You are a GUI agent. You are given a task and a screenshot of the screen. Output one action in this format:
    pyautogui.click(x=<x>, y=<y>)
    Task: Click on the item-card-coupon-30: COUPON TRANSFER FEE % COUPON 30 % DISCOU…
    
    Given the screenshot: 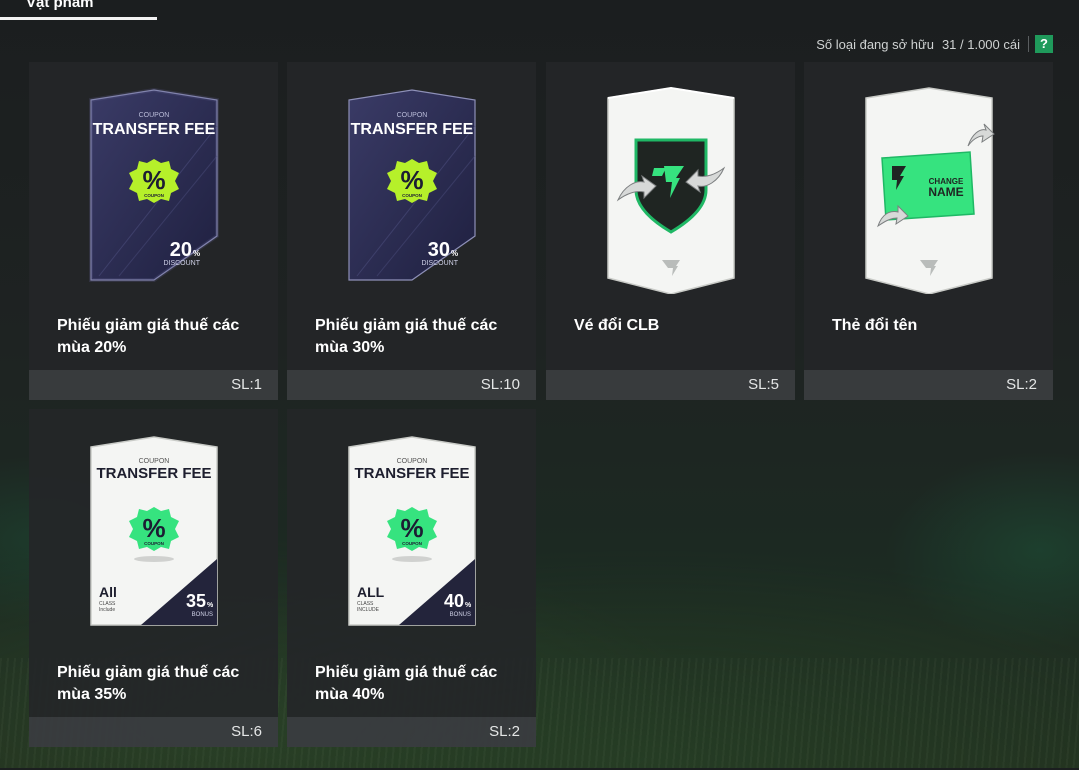 What is the action you would take?
    pyautogui.click(x=411, y=231)
    